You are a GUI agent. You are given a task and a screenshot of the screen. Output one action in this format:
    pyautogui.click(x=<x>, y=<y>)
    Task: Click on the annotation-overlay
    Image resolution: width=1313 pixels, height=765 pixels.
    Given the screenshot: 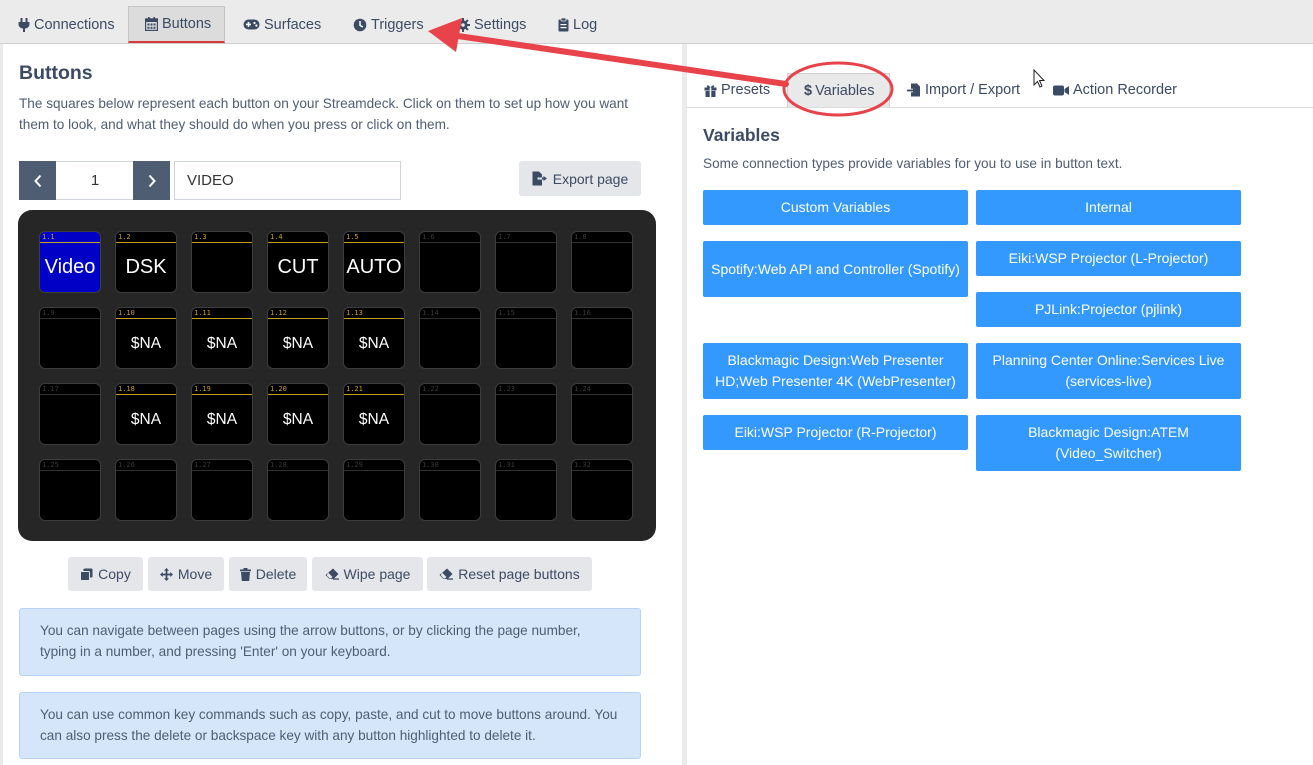 What is the action you would take?
    pyautogui.click(x=737, y=67)
    